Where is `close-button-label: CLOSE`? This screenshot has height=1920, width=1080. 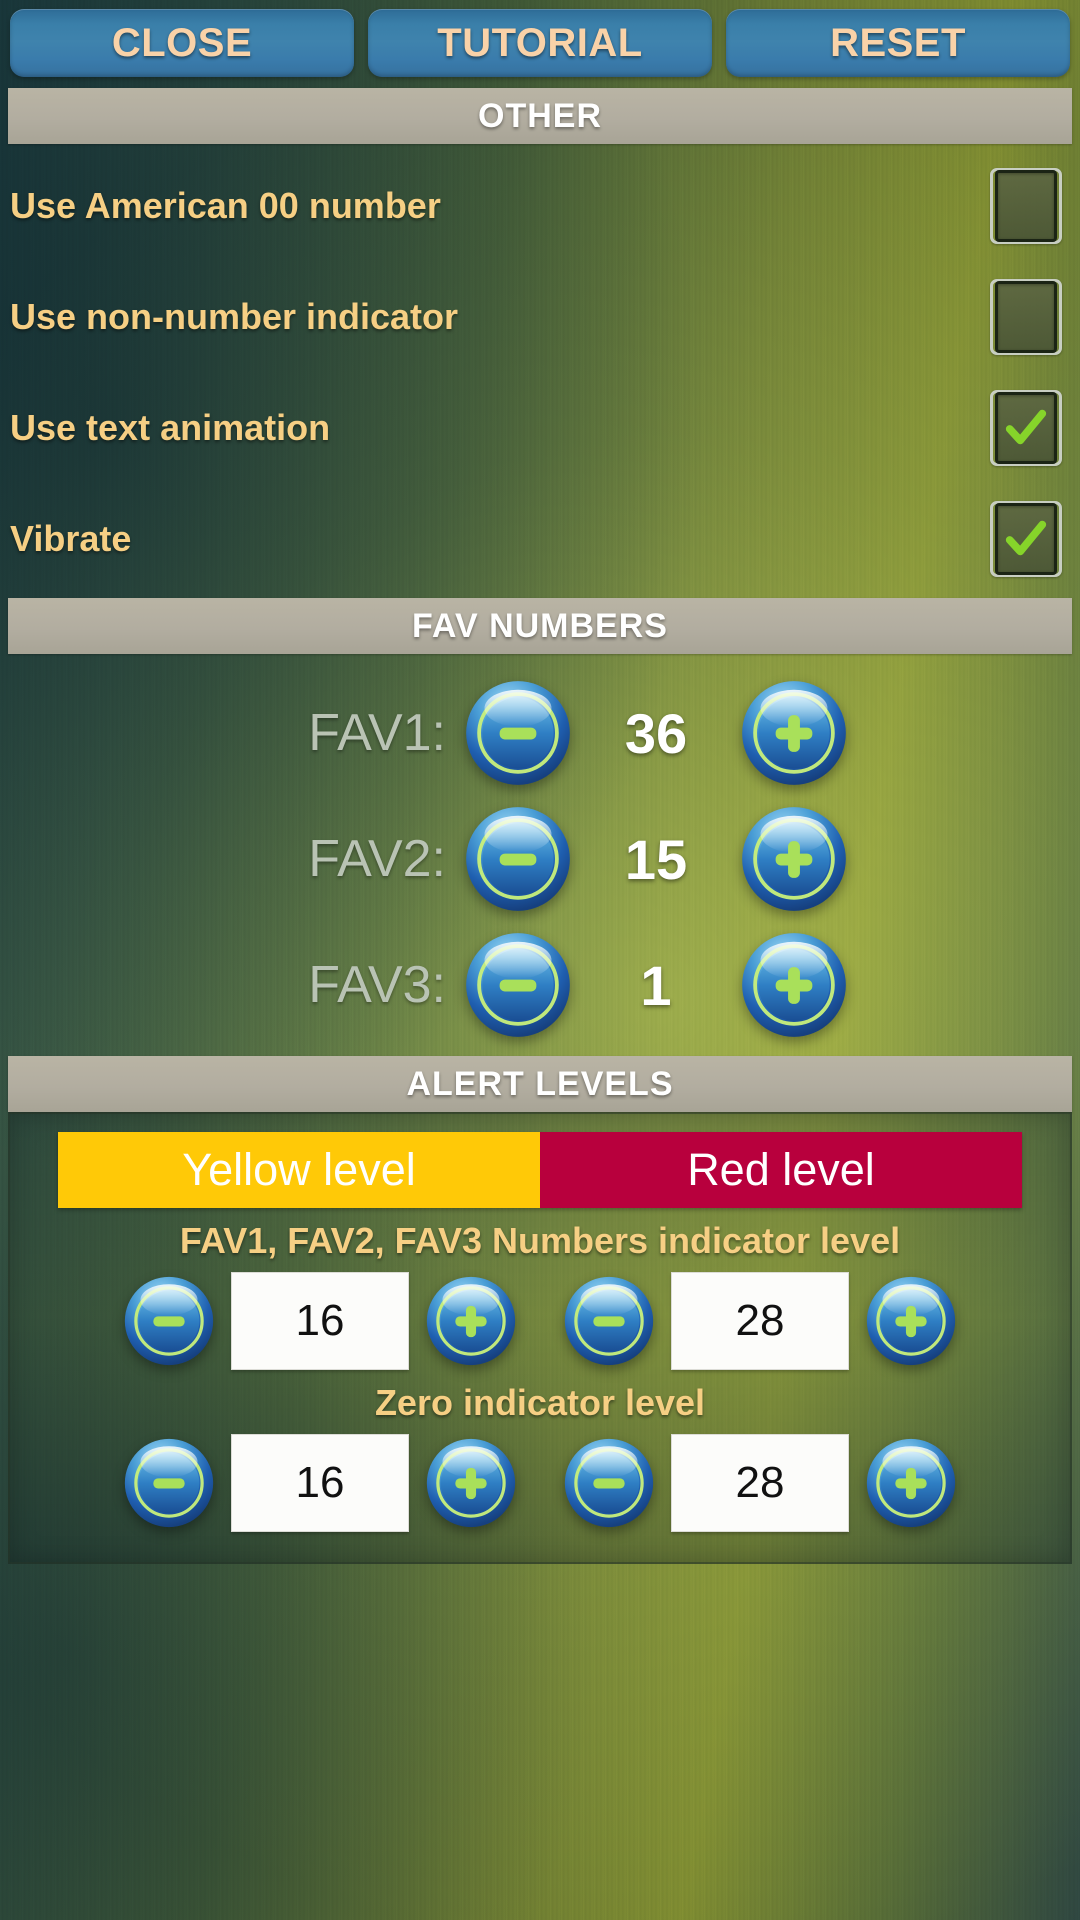
close-button-label: CLOSE is located at coordinates (182, 42).